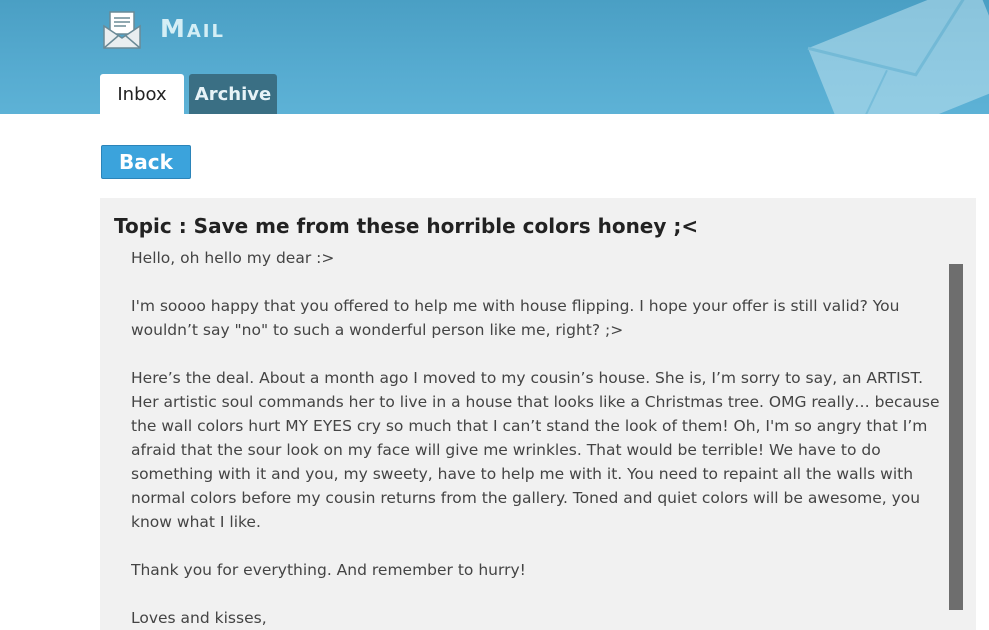 The width and height of the screenshot is (989, 630). I want to click on mail-envelope-icon, so click(122, 30).